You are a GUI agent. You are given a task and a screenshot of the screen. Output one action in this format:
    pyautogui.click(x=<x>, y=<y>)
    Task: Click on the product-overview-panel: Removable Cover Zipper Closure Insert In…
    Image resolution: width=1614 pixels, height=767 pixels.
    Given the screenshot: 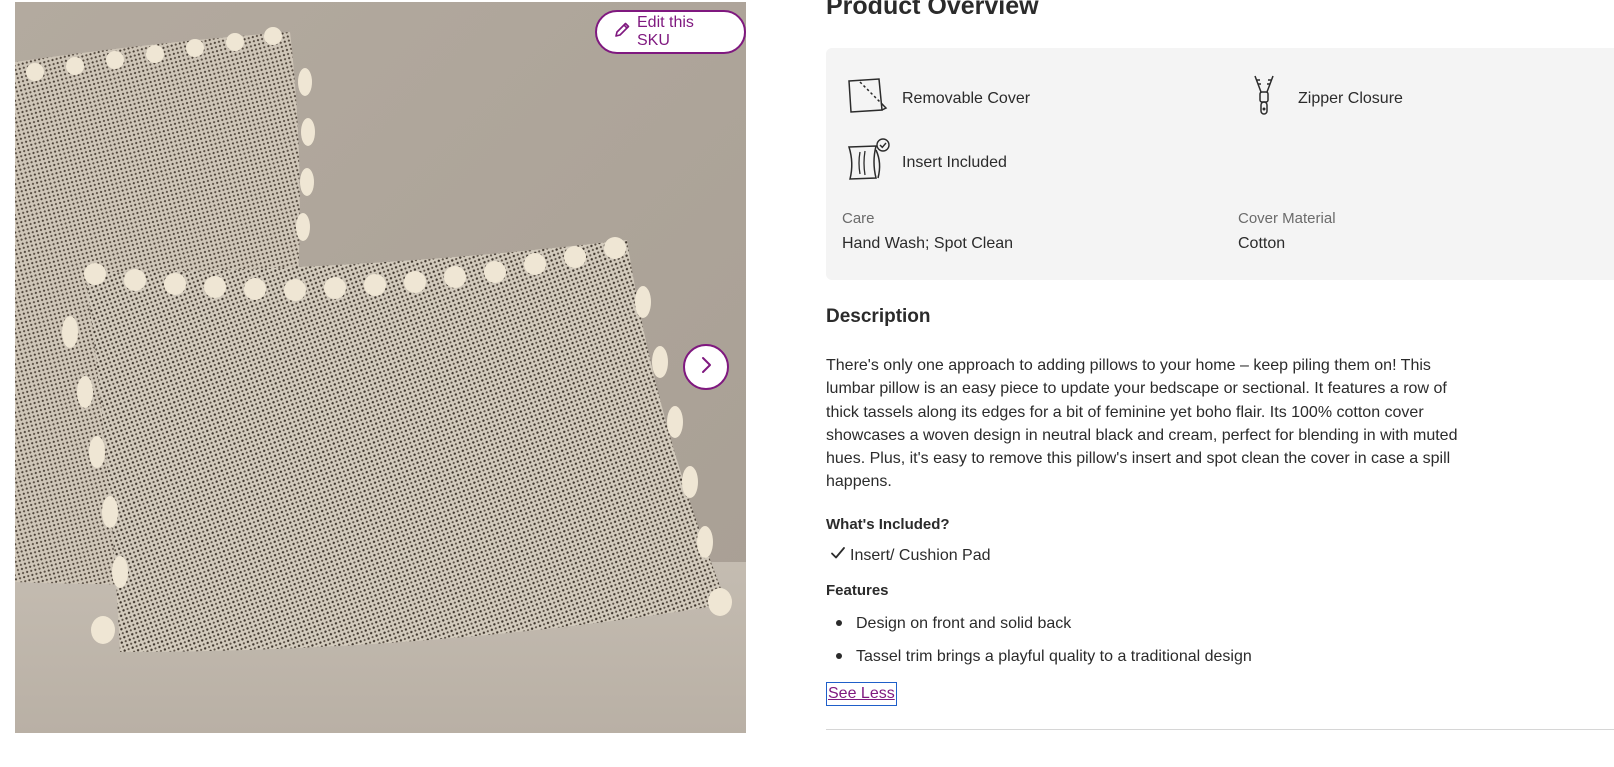 What is the action you would take?
    pyautogui.click(x=1220, y=164)
    